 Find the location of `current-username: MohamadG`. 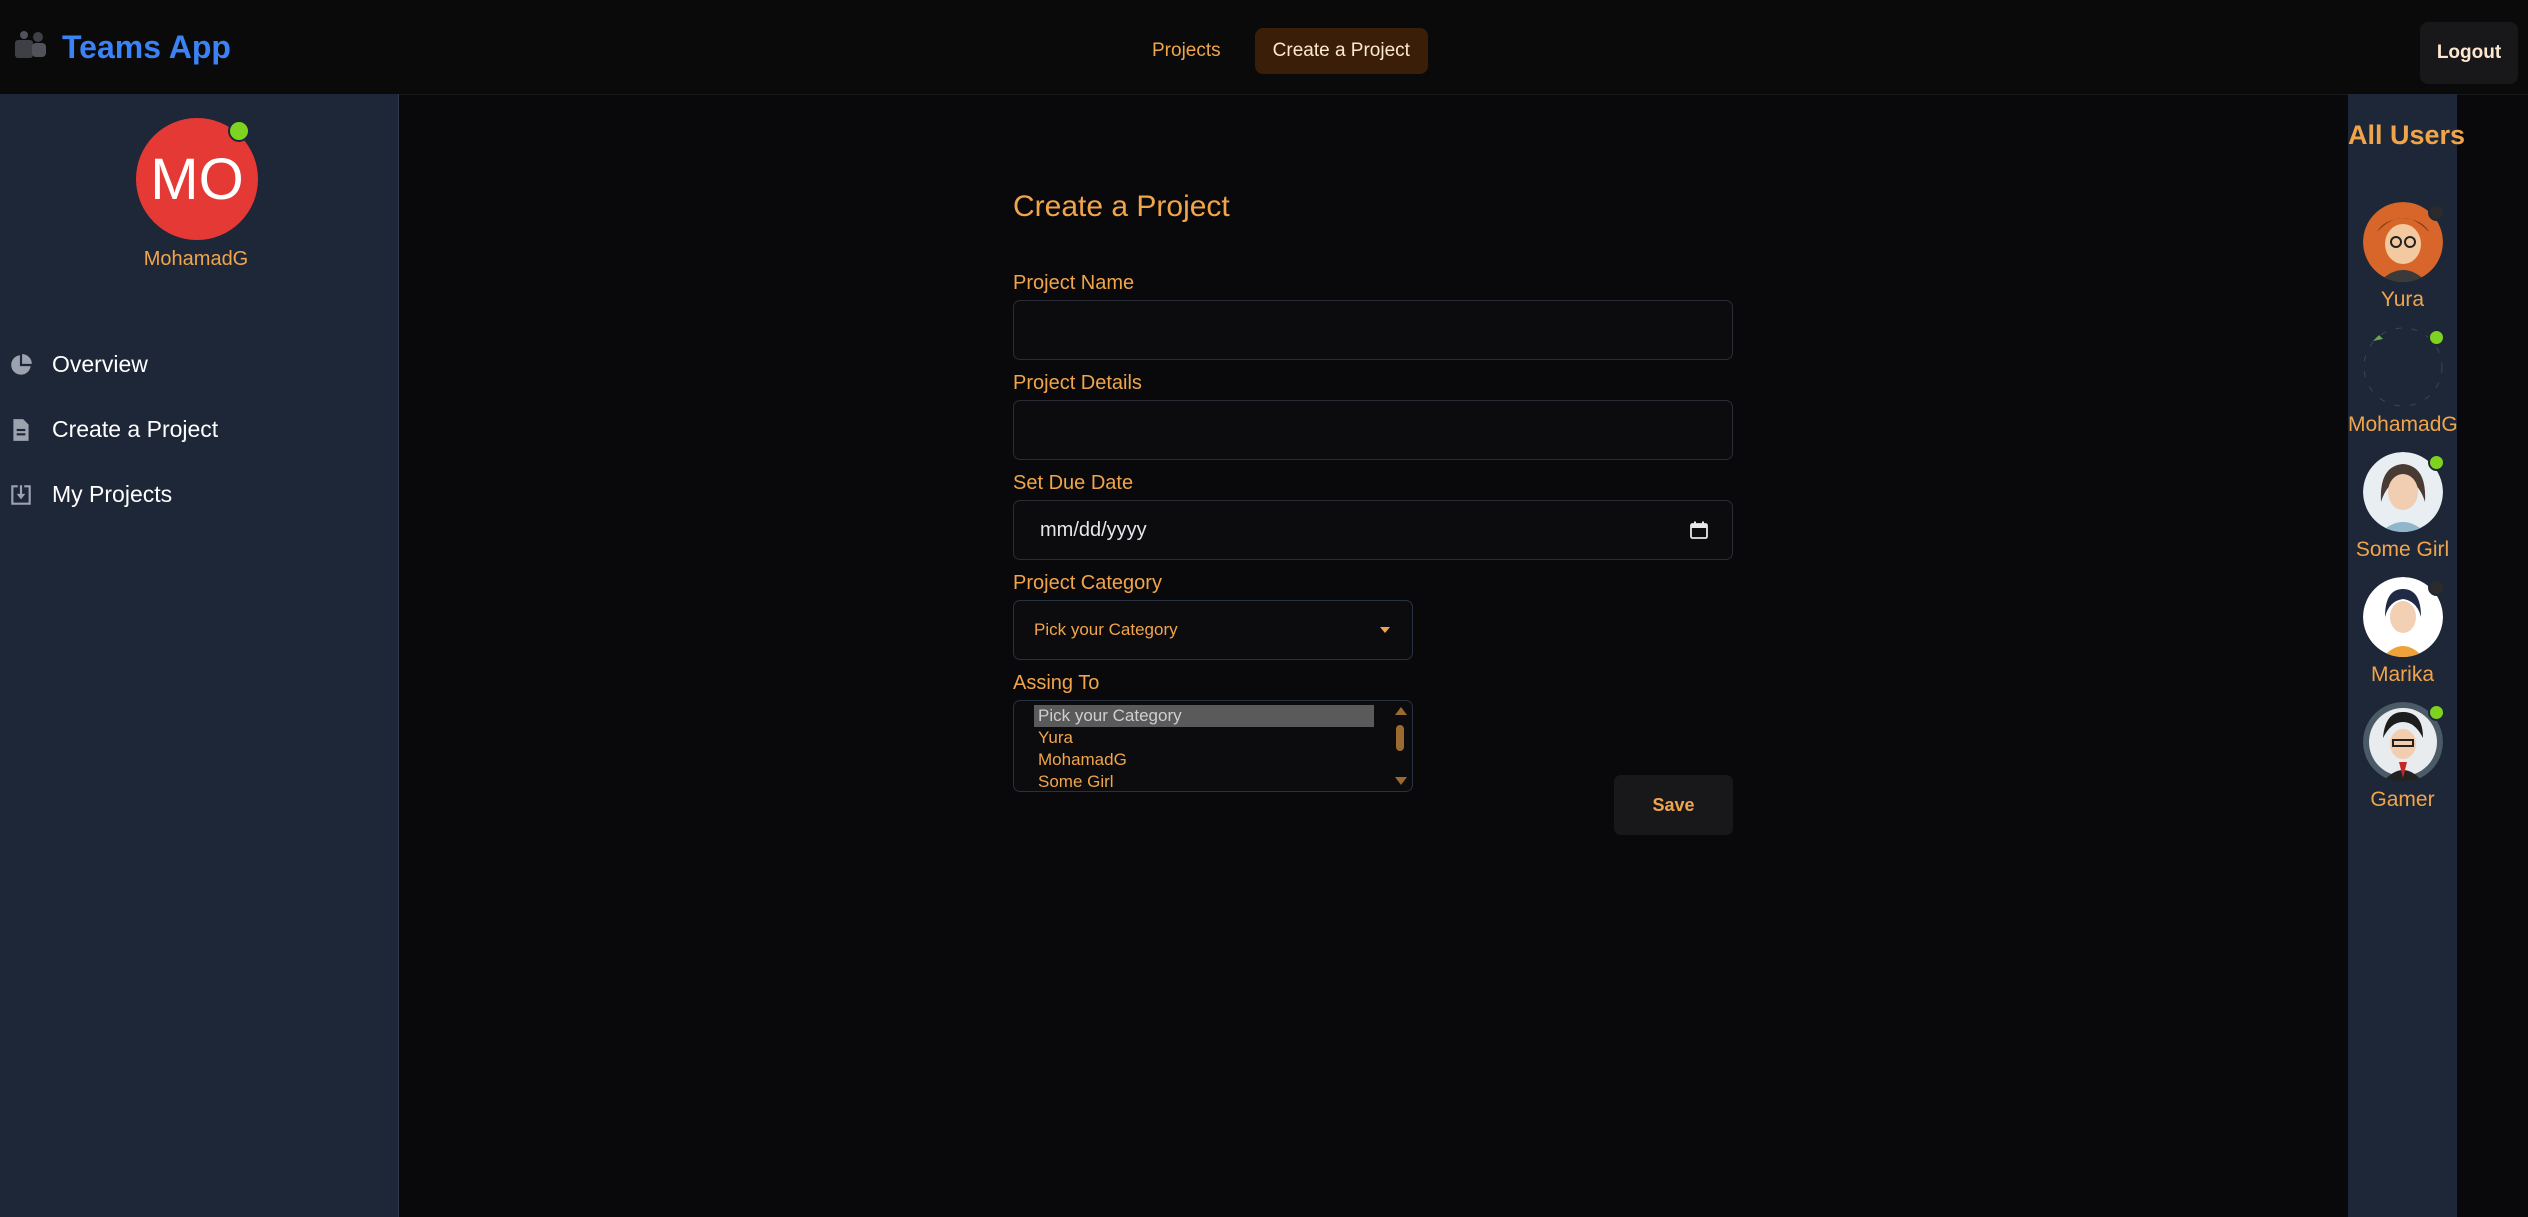

current-username: MohamadG is located at coordinates (196, 259).